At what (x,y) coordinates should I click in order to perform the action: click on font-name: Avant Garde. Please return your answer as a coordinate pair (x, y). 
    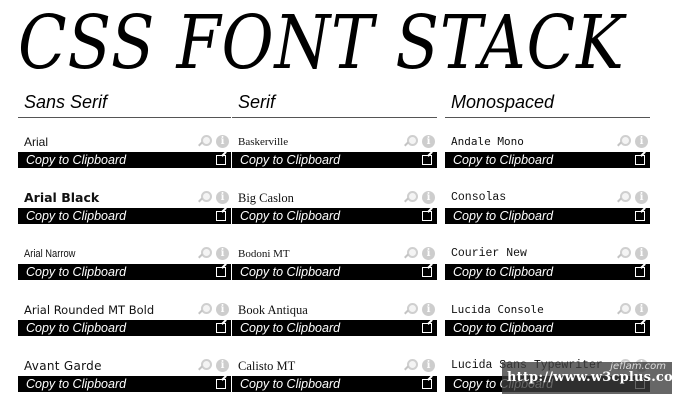
    Looking at the image, I should click on (63, 366).